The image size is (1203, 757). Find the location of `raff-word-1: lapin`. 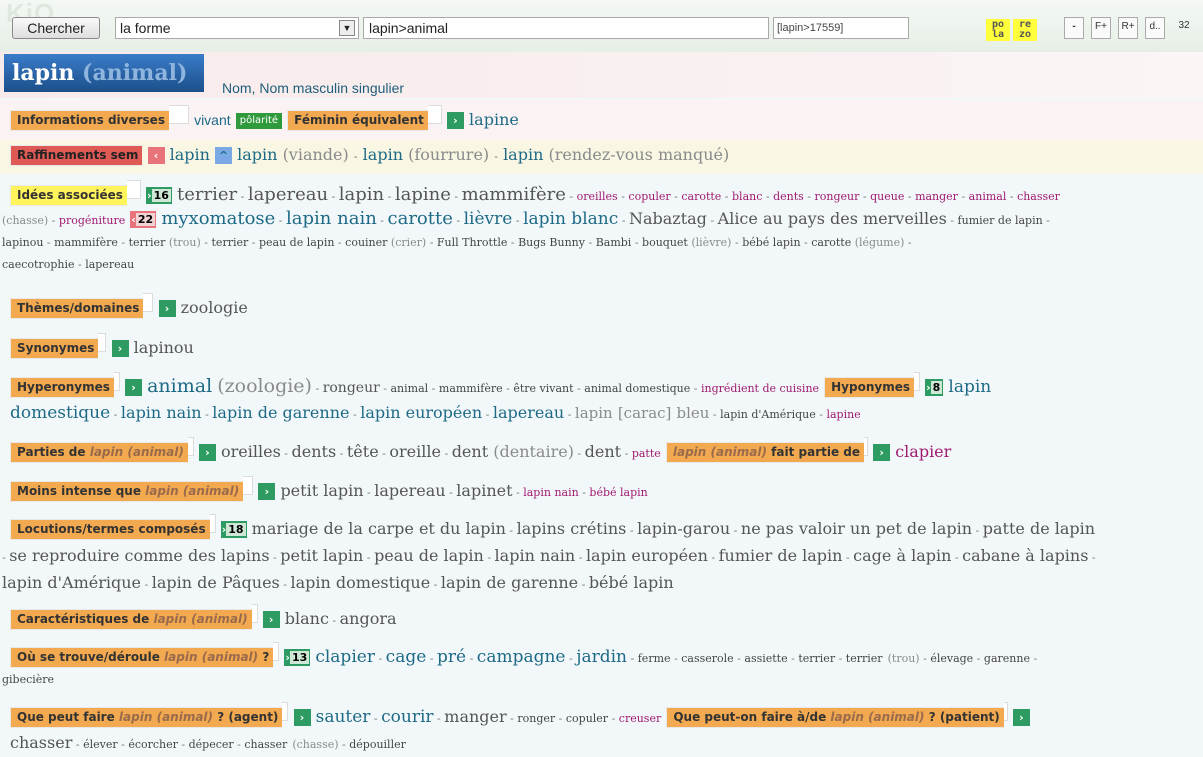

raff-word-1: lapin is located at coordinates (190, 154).